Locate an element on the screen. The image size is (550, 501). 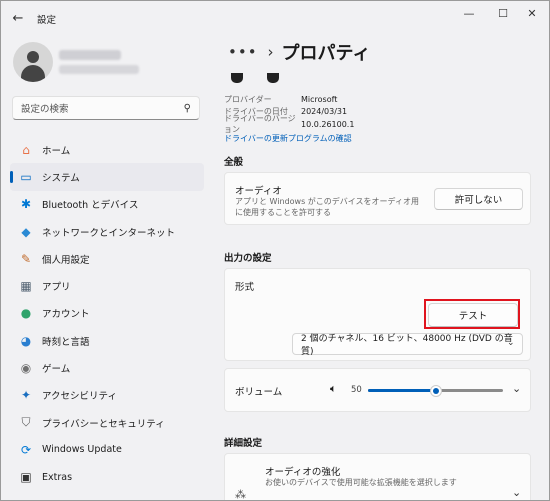
arrow-left-icon: ← is located at coordinates (18, 18).